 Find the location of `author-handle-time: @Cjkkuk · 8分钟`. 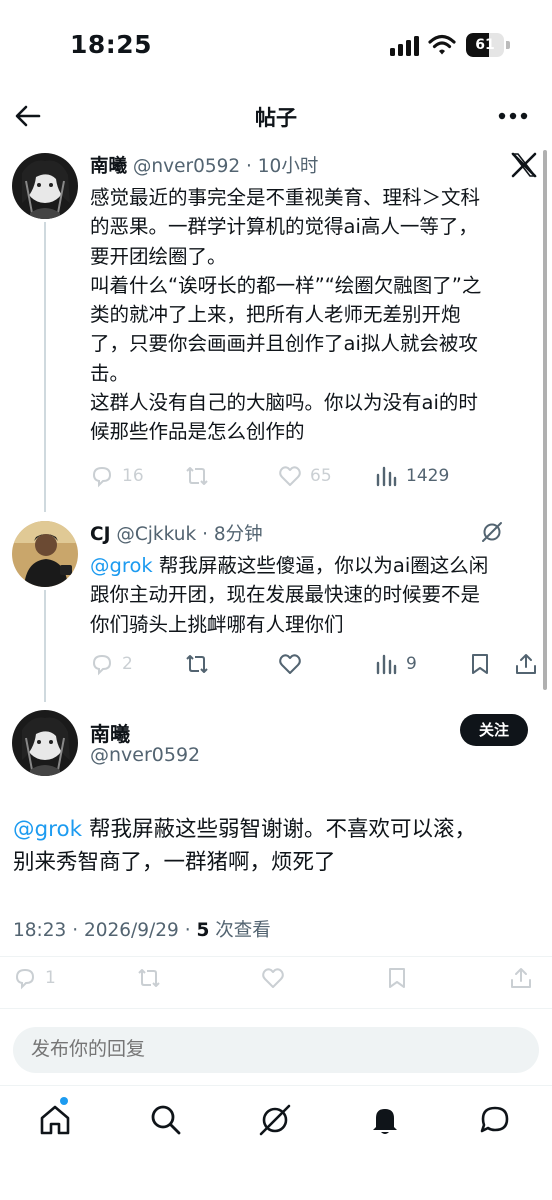

author-handle-time: @Cjkkuk · 8分钟 is located at coordinates (189, 534).